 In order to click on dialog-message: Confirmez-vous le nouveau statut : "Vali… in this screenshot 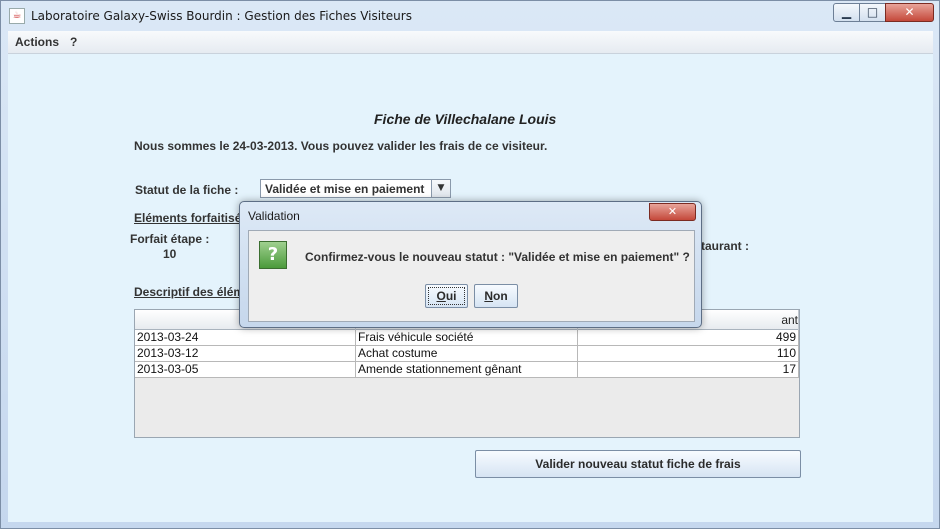, I will do `click(497, 257)`.